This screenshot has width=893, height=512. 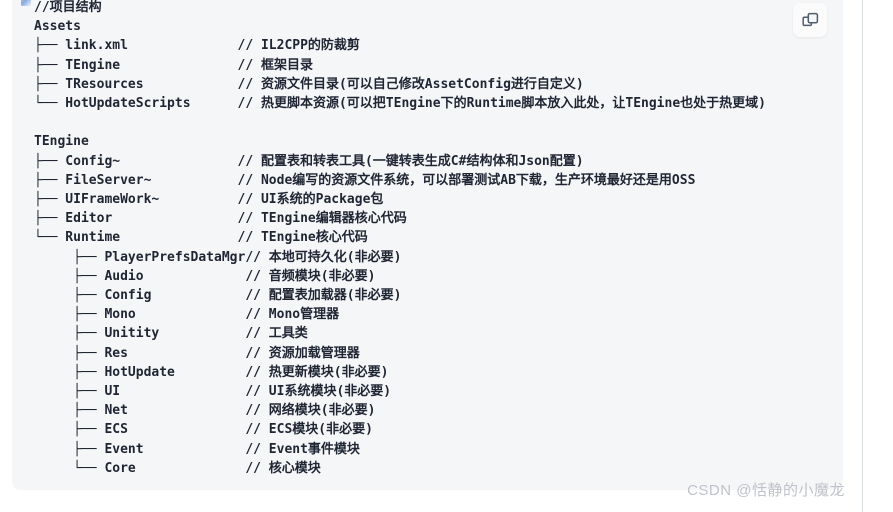 I want to click on copy-icon, so click(x=810, y=20).